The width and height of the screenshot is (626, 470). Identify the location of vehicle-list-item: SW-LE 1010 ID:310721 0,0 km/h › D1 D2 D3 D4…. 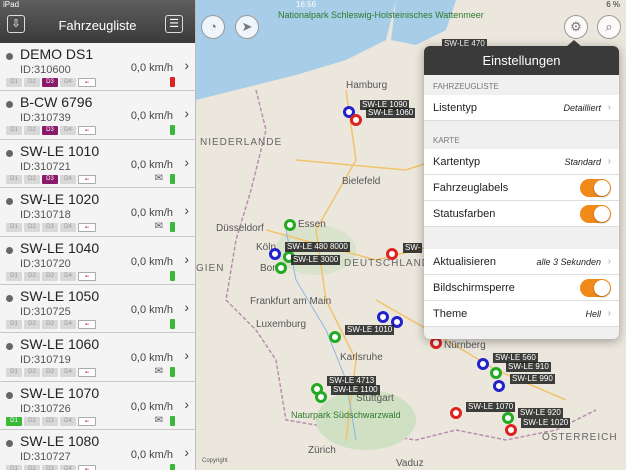
(97, 164).